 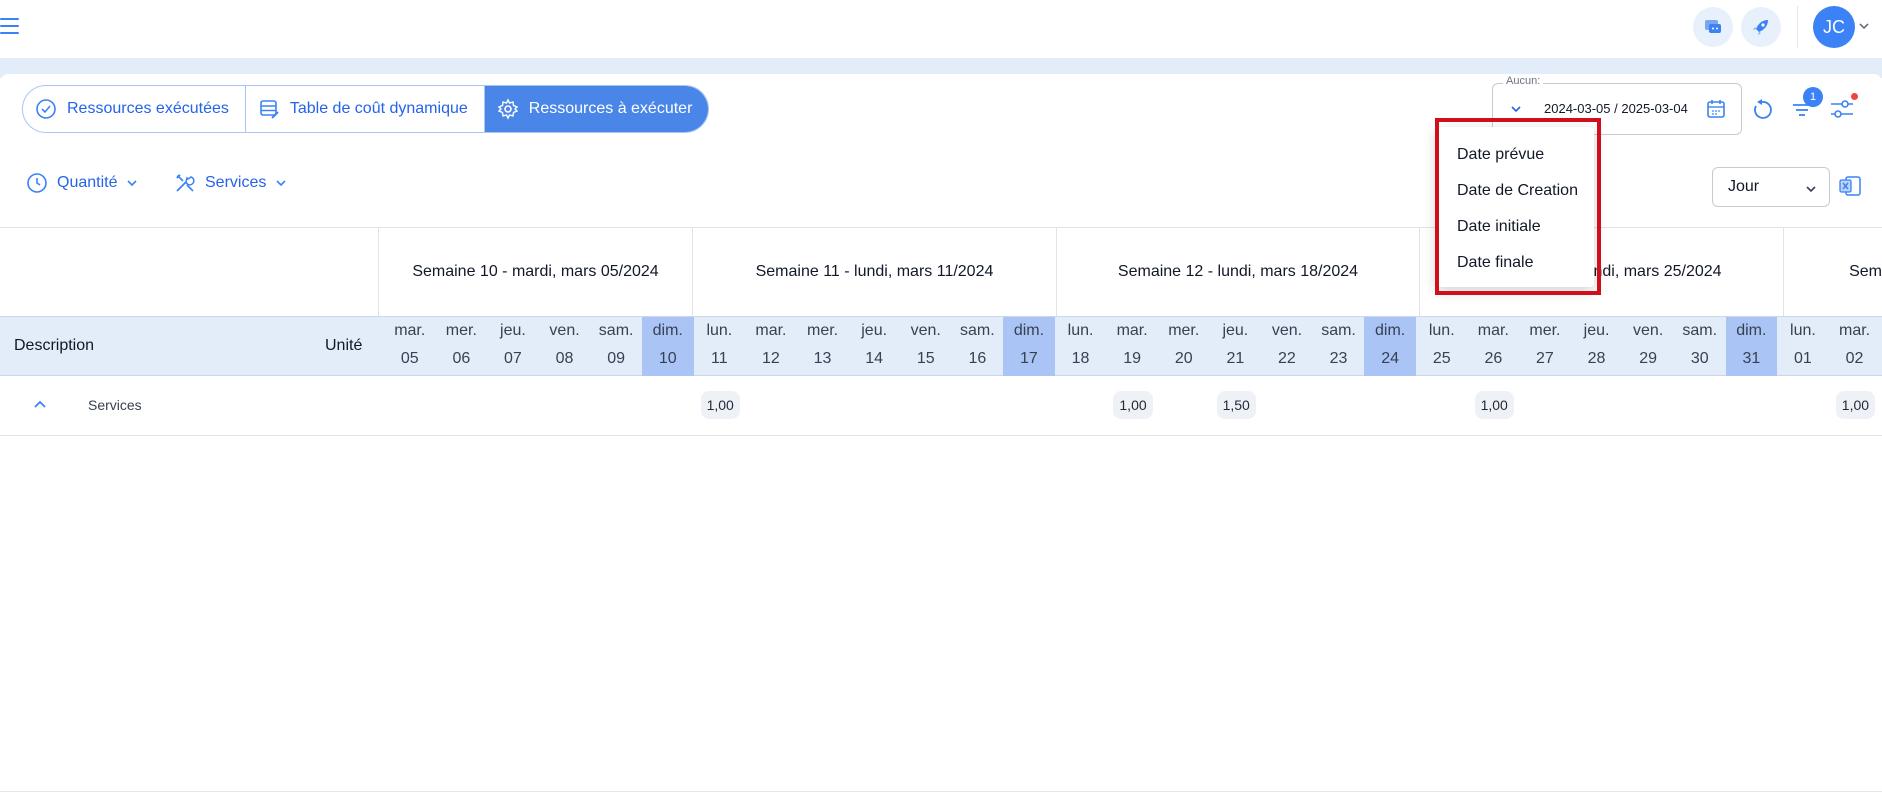 What do you see at coordinates (54, 346) in the screenshot?
I see `column-description: Description` at bounding box center [54, 346].